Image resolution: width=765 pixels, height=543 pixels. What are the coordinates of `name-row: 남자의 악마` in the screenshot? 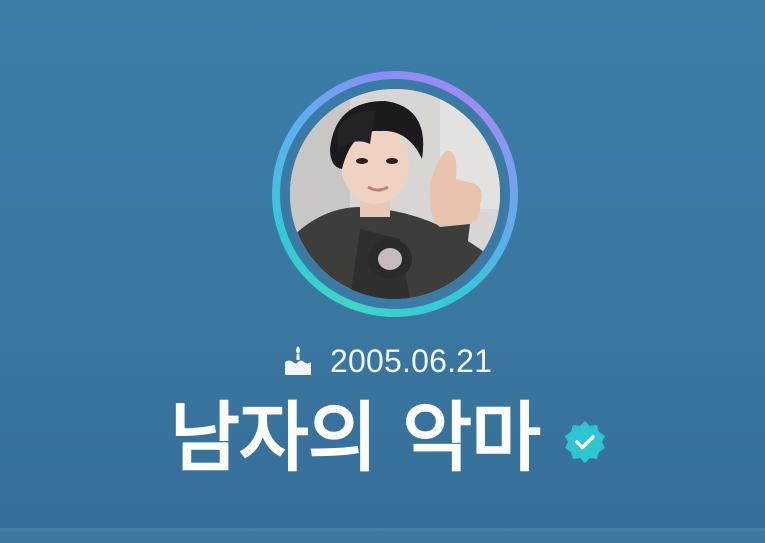 It's located at (389, 438).